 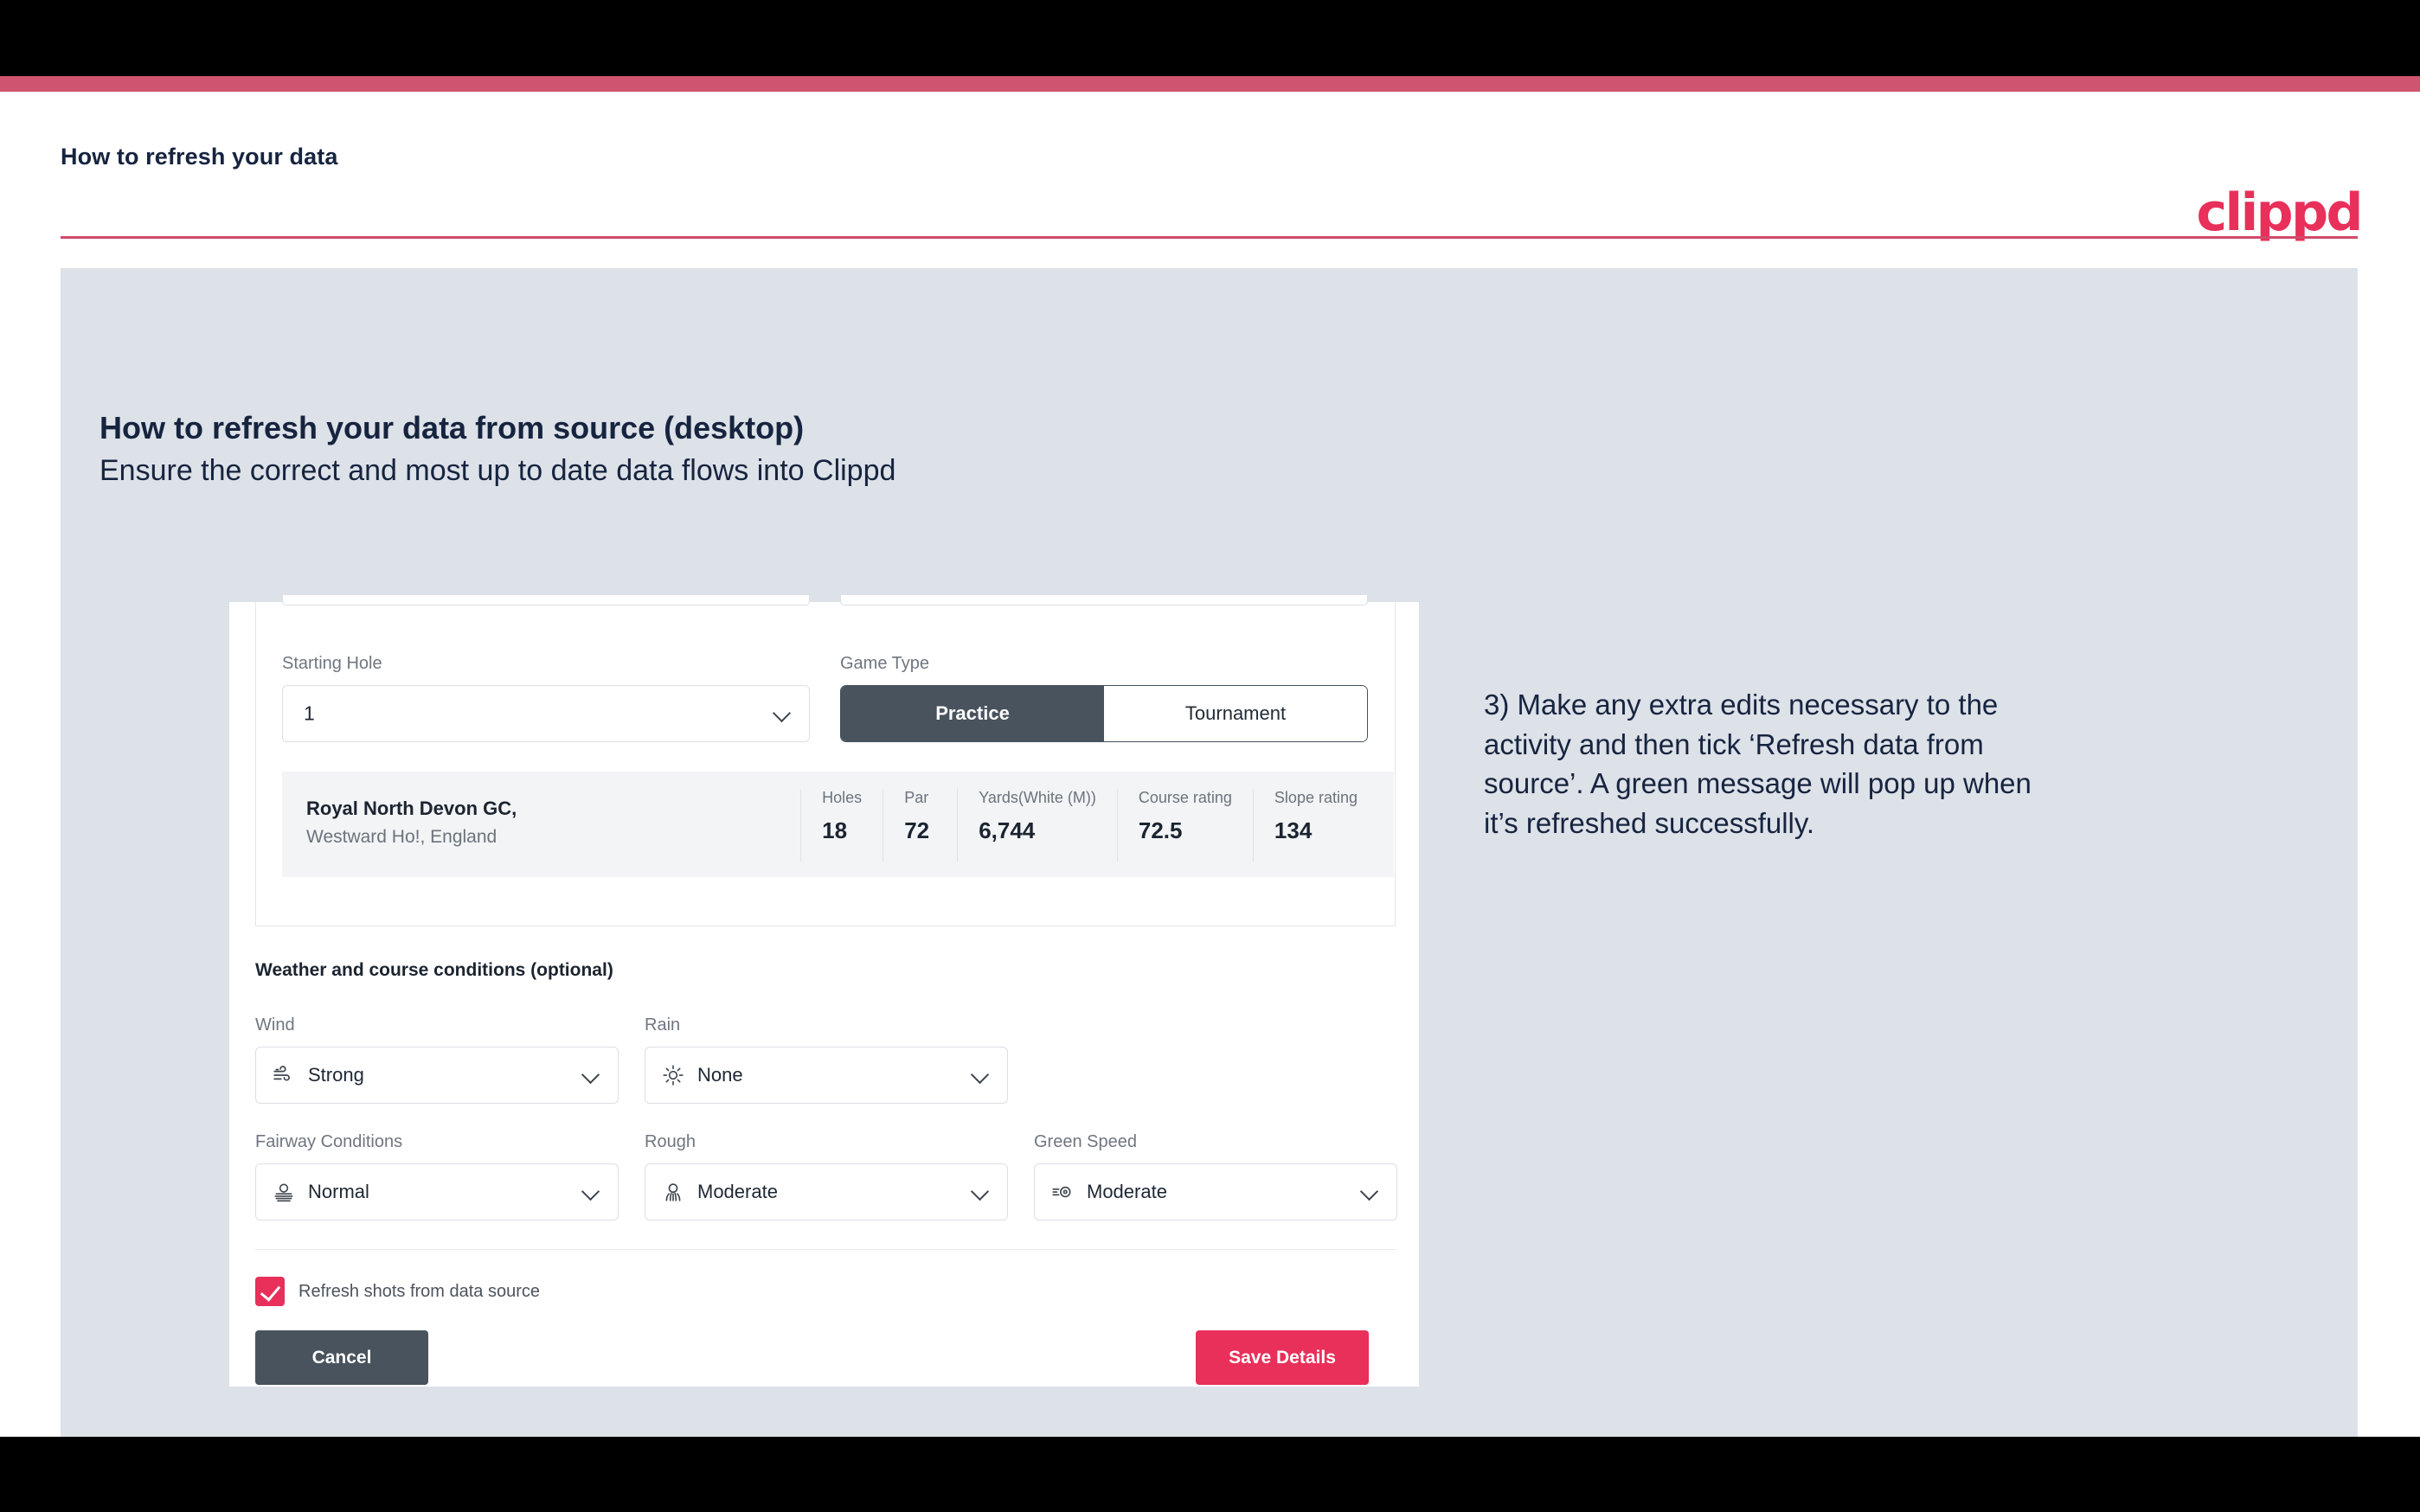 What do you see at coordinates (199, 157) in the screenshot?
I see `page-title: How to refresh your data` at bounding box center [199, 157].